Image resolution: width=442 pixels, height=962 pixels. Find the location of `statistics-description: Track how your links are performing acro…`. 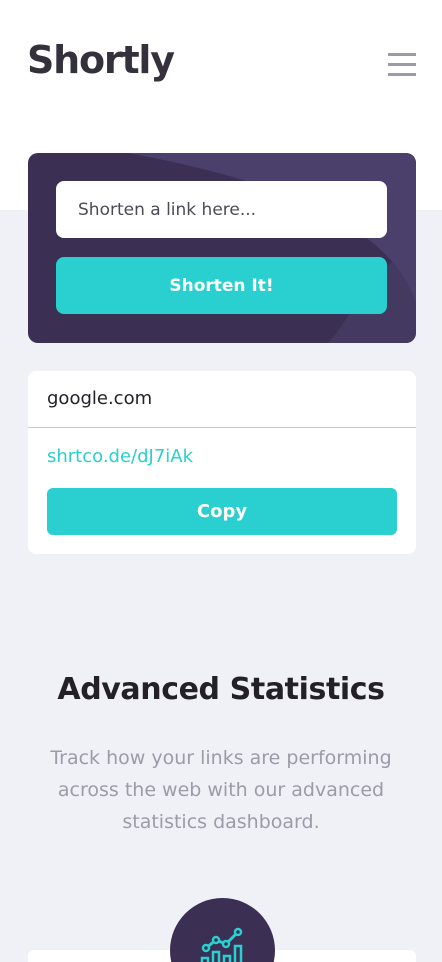

statistics-description: Track how your links are performing acro… is located at coordinates (221, 790).